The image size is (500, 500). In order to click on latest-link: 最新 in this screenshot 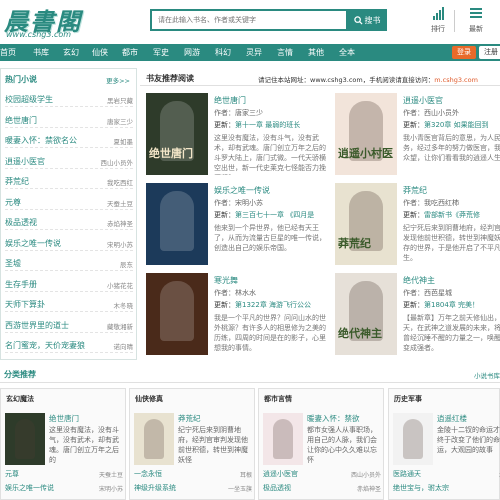, I will do `click(476, 21)`.